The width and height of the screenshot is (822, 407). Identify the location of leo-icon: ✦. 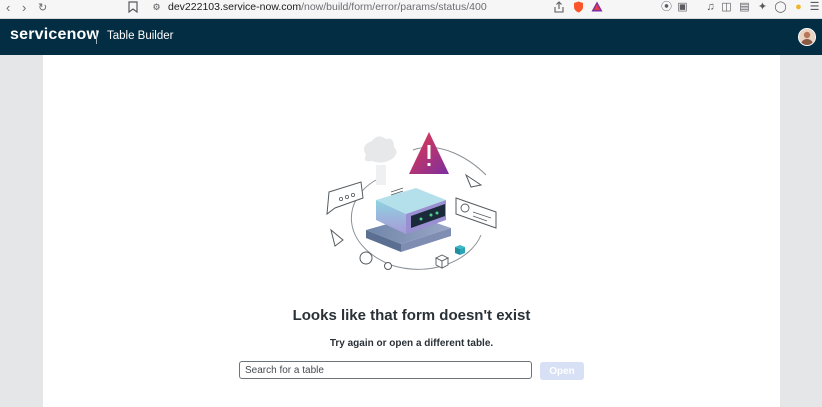
(762, 7).